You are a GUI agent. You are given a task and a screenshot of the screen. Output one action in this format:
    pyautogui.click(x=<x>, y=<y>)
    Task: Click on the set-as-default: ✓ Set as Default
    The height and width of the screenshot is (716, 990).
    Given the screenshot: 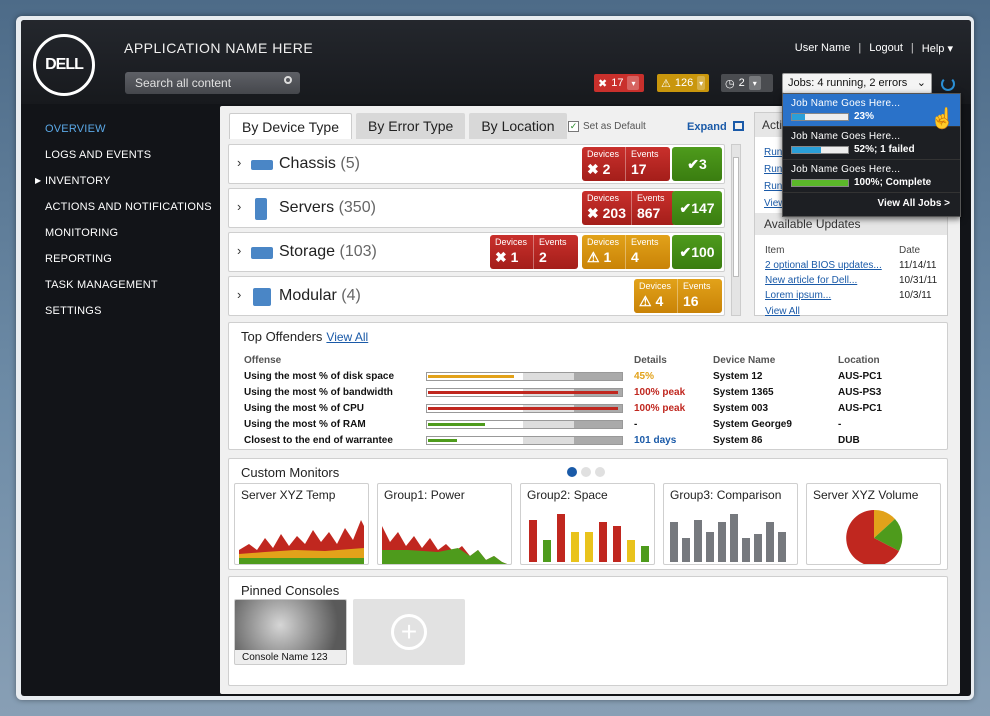 What is the action you would take?
    pyautogui.click(x=607, y=126)
    